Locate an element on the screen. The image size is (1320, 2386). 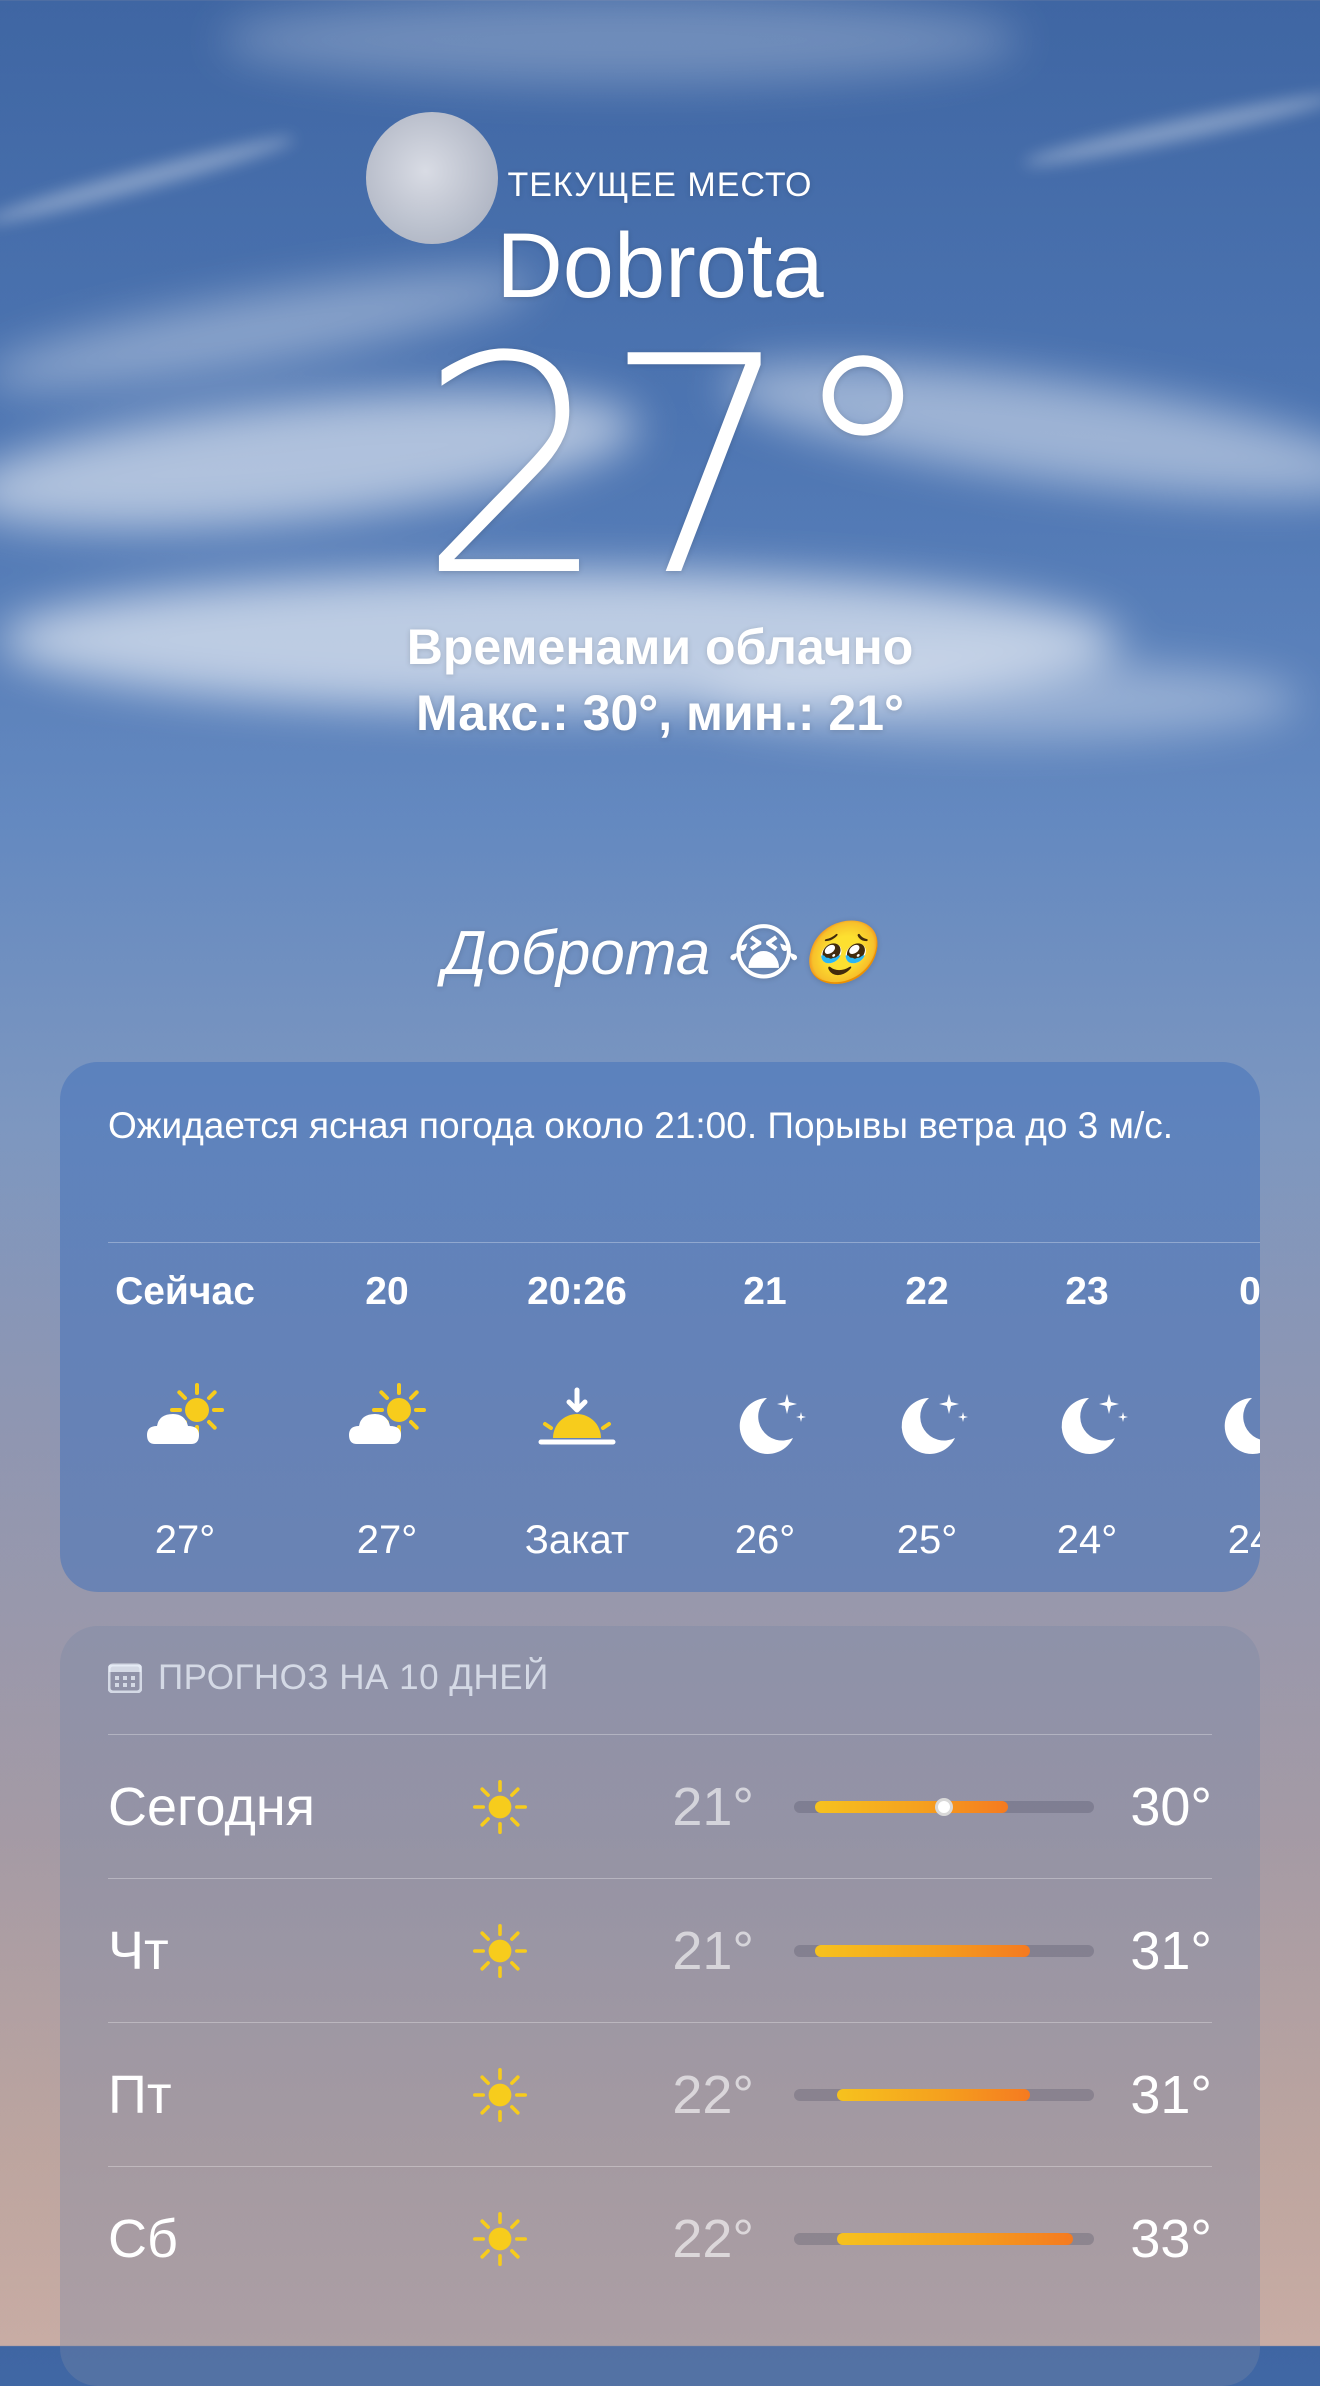
daily-row: Чт 21° 31° is located at coordinates (660, 1950).